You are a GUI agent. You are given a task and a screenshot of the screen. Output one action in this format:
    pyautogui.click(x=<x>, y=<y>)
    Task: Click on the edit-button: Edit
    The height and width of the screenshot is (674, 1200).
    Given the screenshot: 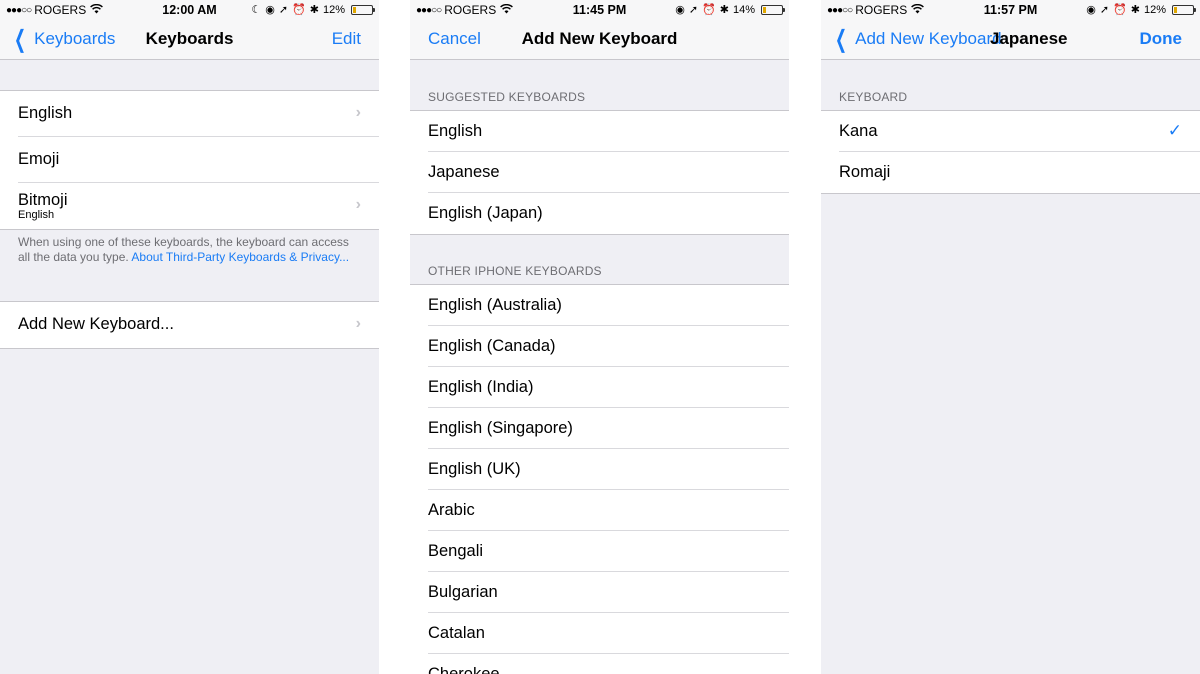 What is the action you would take?
    pyautogui.click(x=346, y=39)
    